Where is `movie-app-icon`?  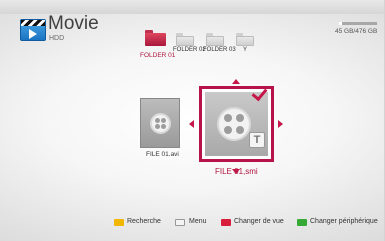
movie-app-icon is located at coordinates (33, 30).